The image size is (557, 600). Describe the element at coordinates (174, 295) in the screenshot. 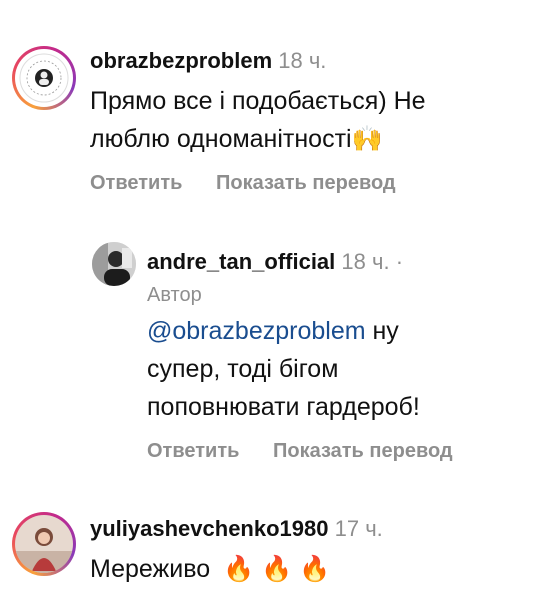

I see `author-badge: Автор` at that location.